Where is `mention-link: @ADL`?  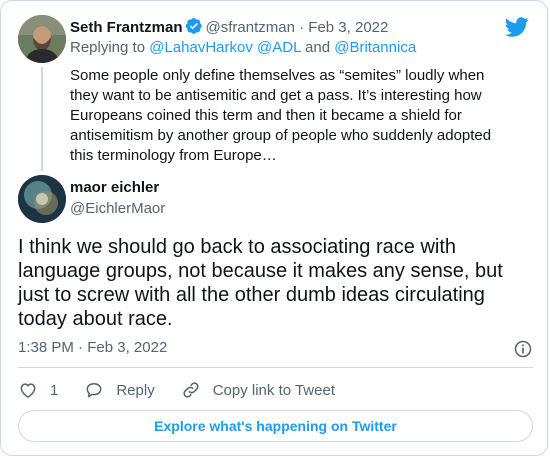 mention-link: @ADL is located at coordinates (279, 47).